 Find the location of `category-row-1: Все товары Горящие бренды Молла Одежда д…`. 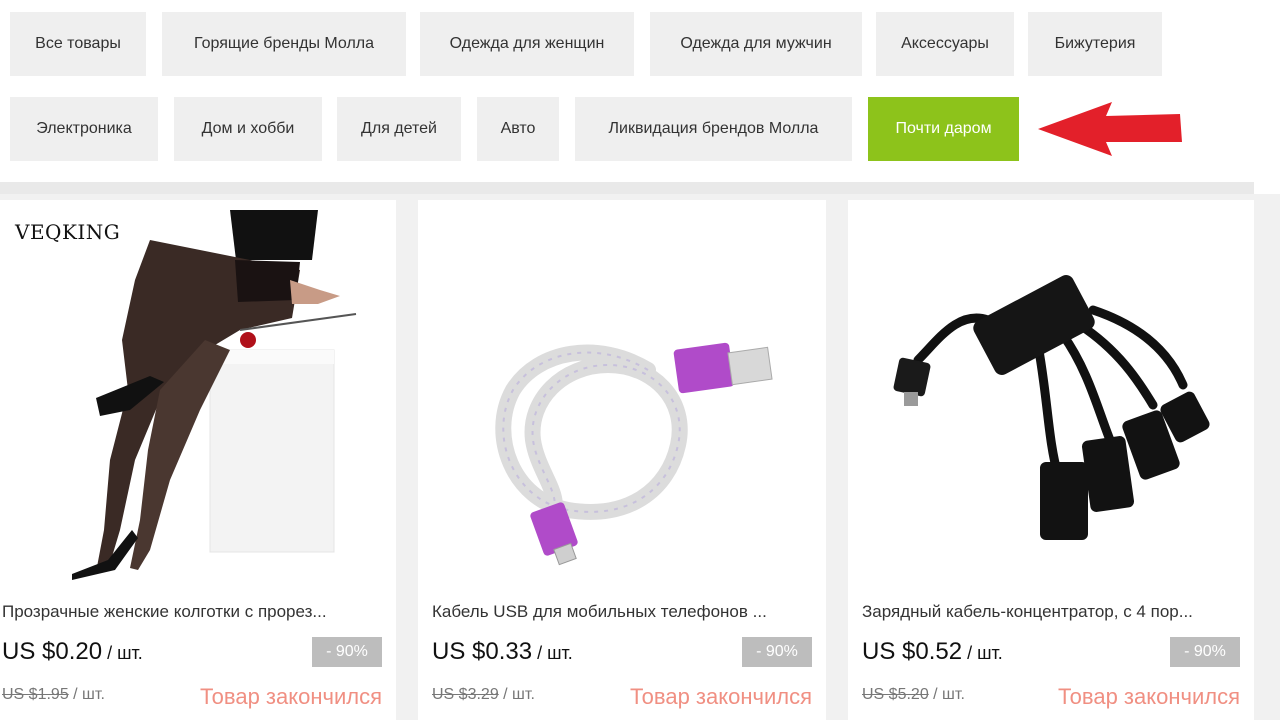

category-row-1: Все товары Горящие бренды Молла Одежда д… is located at coordinates (640, 44).